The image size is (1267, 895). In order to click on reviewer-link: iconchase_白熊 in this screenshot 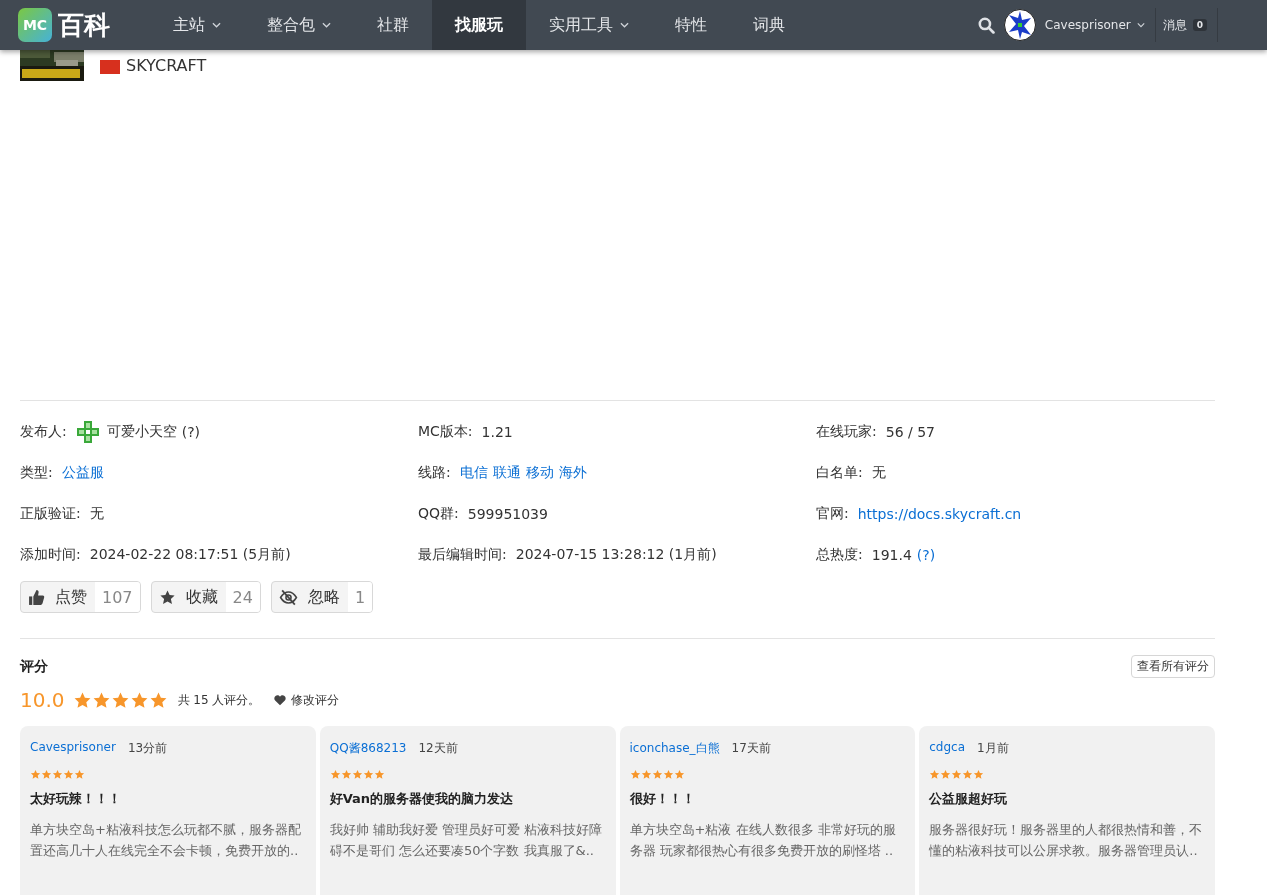, I will do `click(674, 748)`.